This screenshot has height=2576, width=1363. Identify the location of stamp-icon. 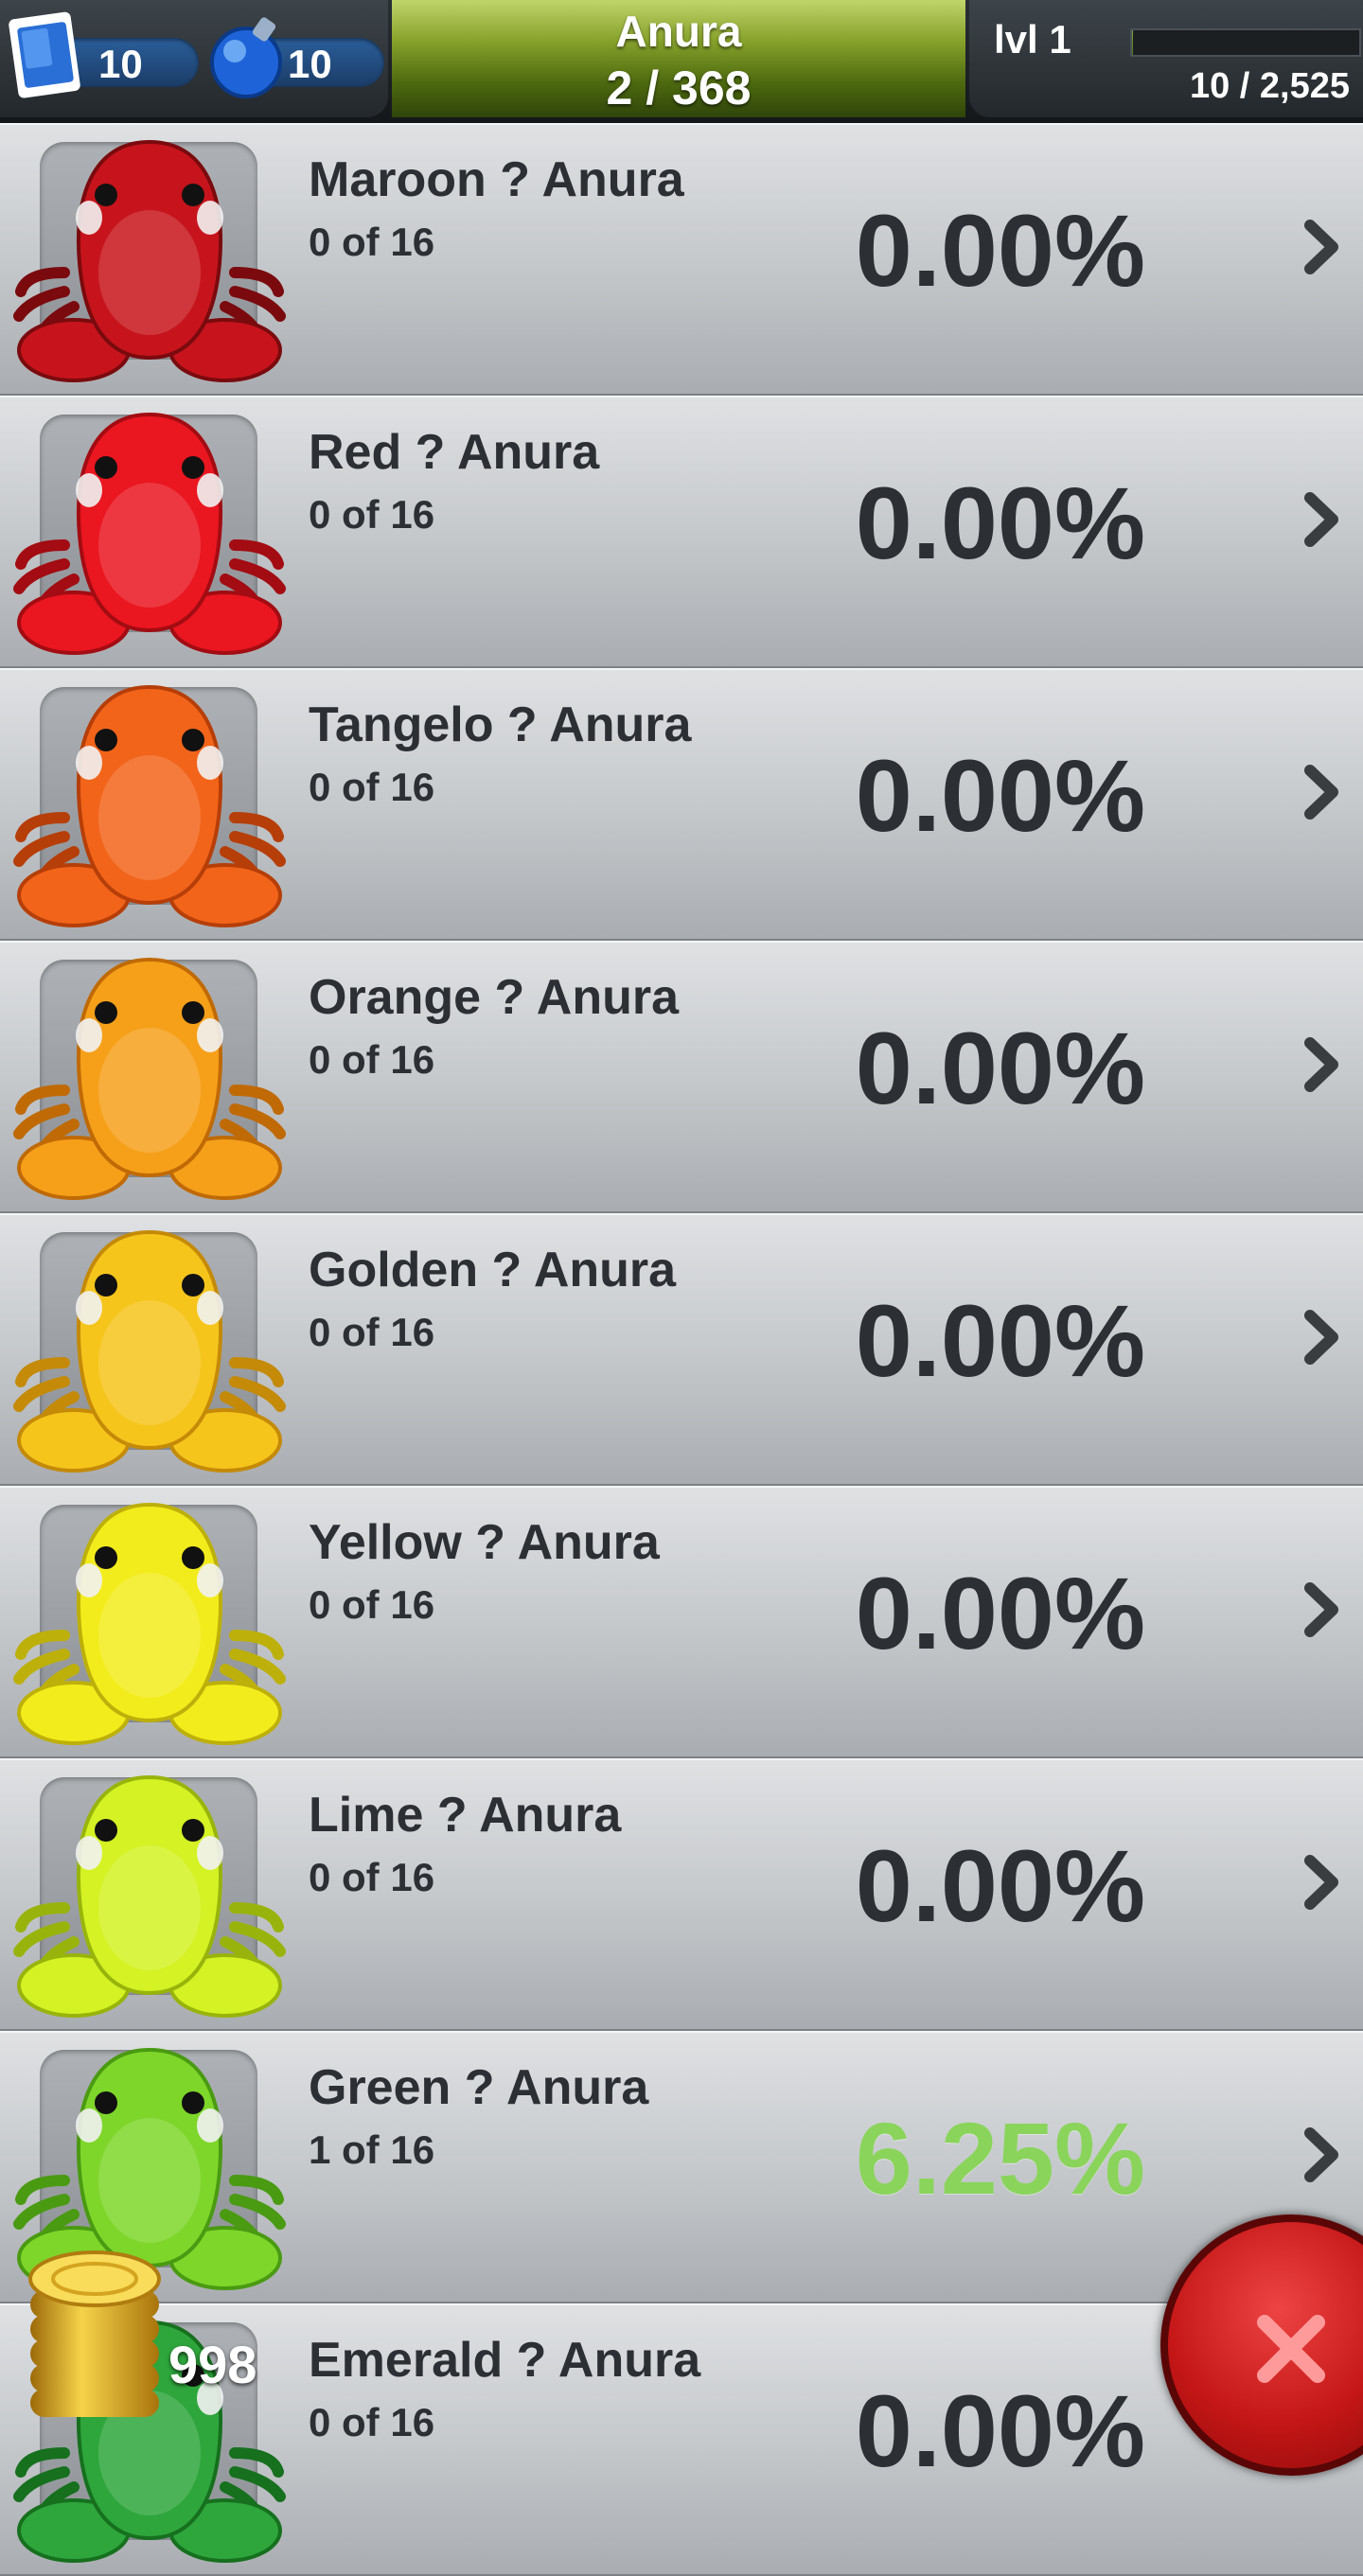
(44, 54).